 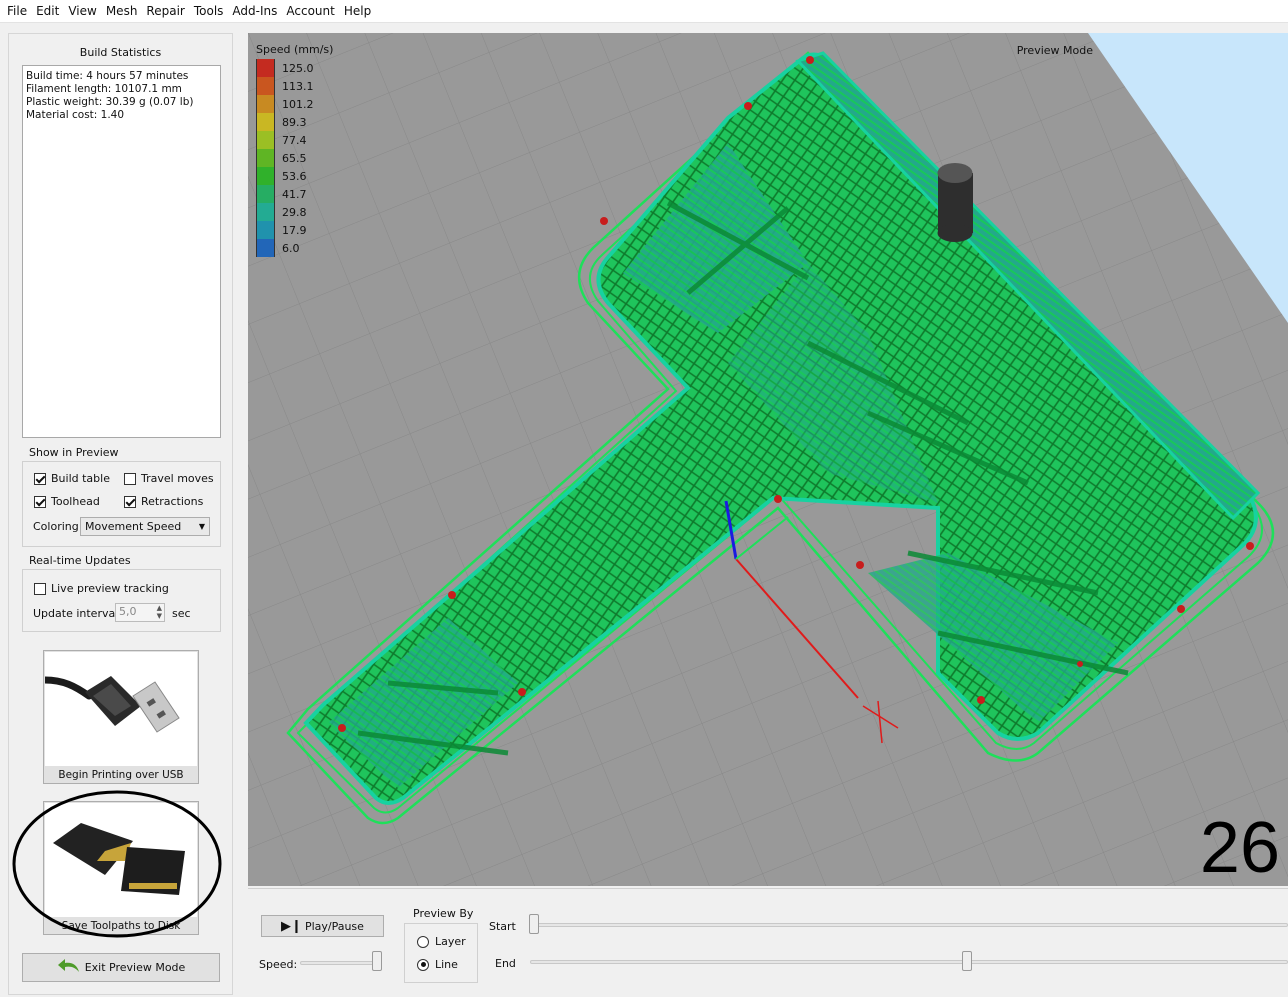 What do you see at coordinates (82, 11) in the screenshot?
I see `menu-view: View` at bounding box center [82, 11].